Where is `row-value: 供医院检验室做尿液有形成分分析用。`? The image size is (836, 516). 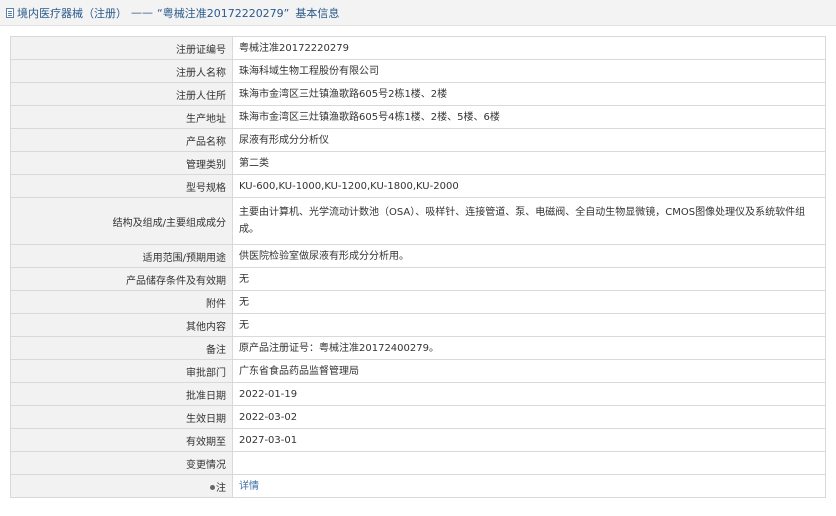 row-value: 供医院检验室做尿液有形成分分析用。 is located at coordinates (529, 256).